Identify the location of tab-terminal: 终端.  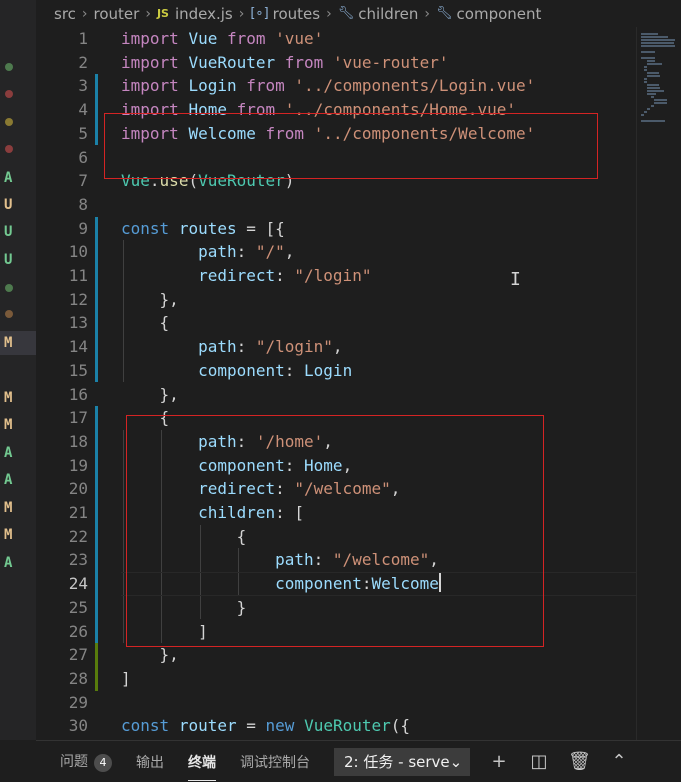
(202, 766).